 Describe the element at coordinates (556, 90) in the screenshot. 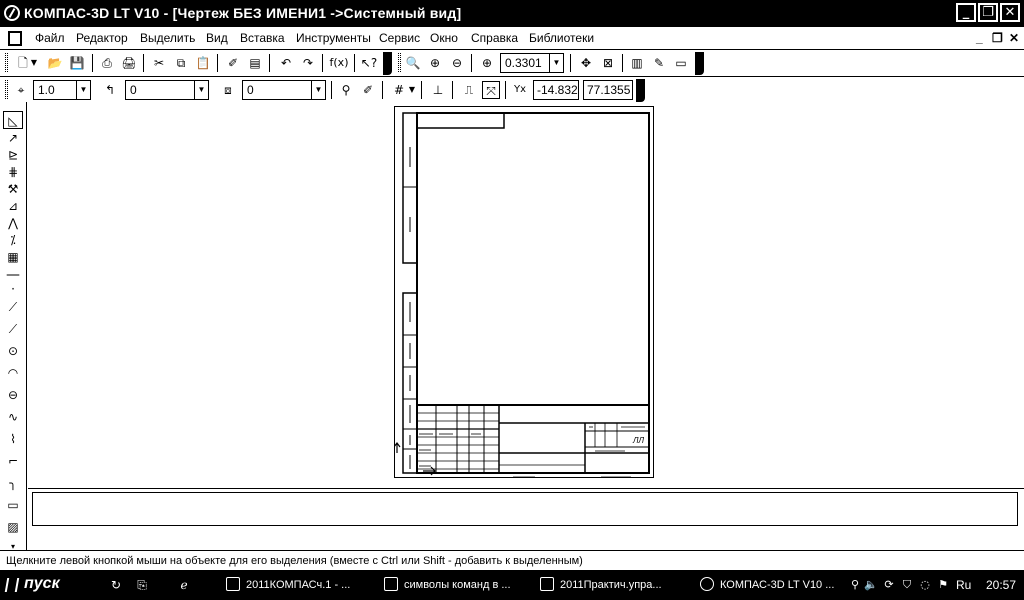

I see `coord-x-field: -14.832` at that location.